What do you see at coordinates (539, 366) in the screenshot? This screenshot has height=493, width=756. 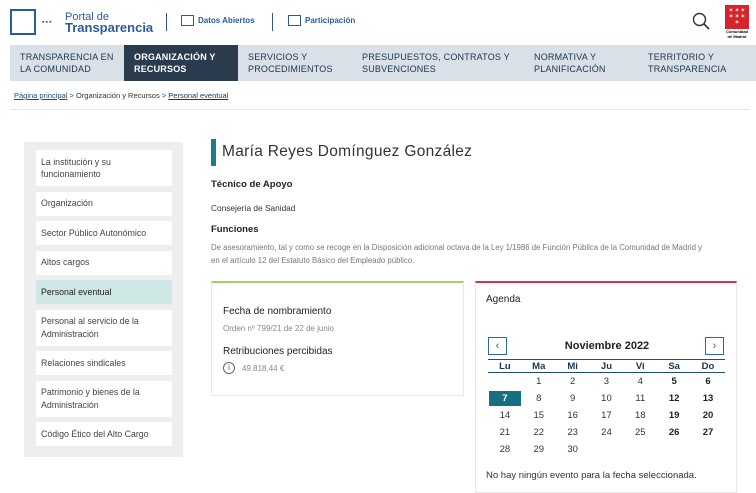 I see `calendar-weekday: Ma` at bounding box center [539, 366].